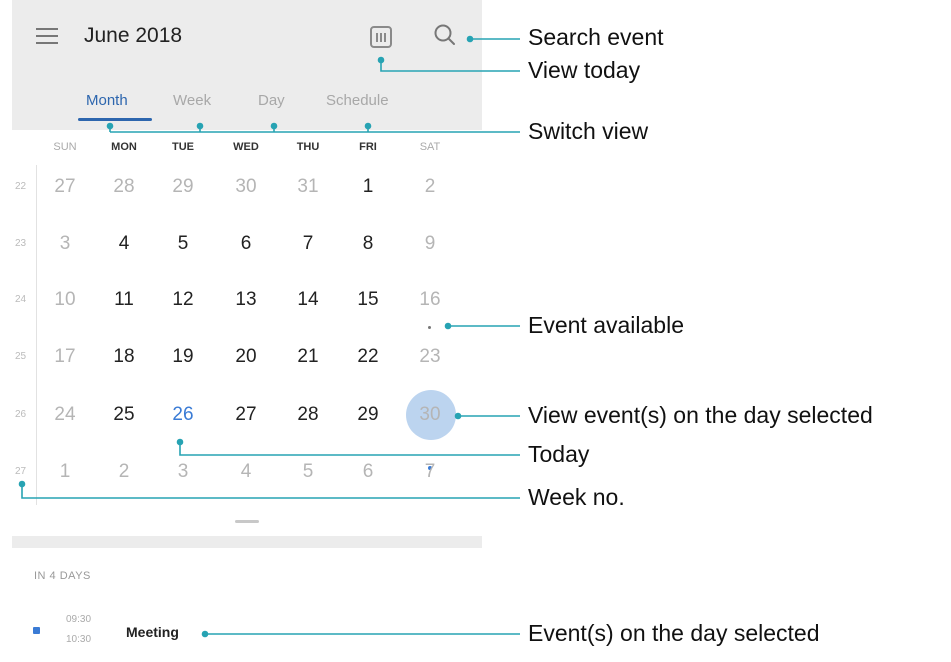 The width and height of the screenshot is (951, 662). I want to click on callout-search-event: Search event, so click(596, 37).